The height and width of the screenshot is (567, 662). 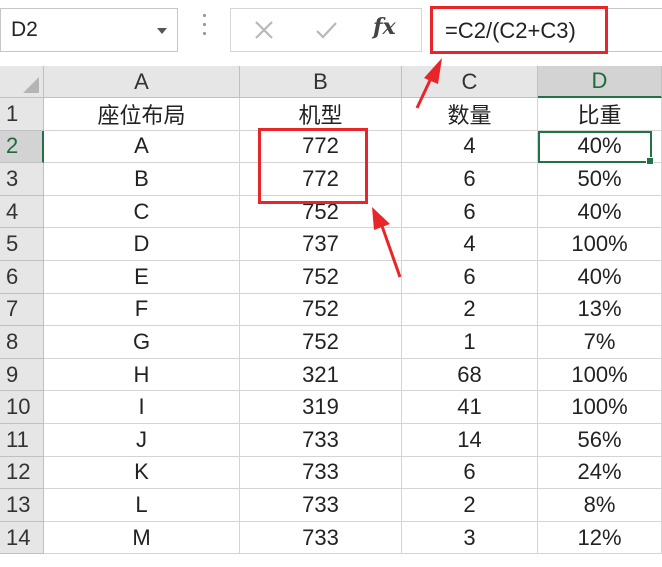 I want to click on arrow-to-formula, so click(x=428, y=83).